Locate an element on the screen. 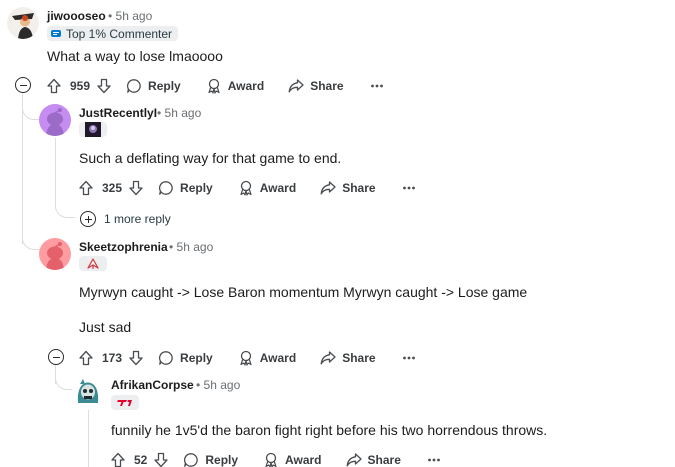 This screenshot has width=675, height=467. top-commenter-flair: Top 1% Commenter is located at coordinates (113, 33).